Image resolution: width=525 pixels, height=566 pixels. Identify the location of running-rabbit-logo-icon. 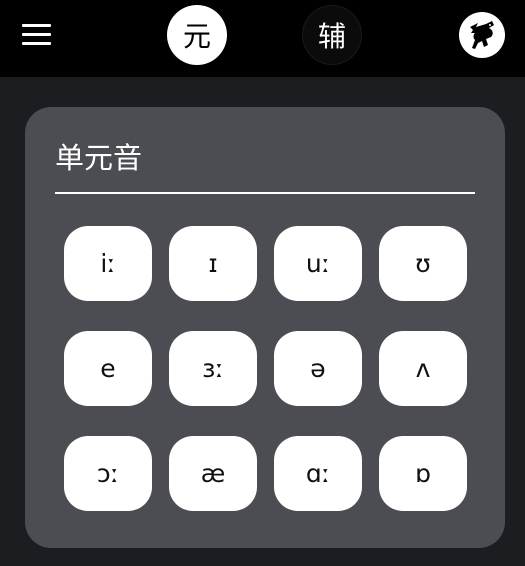
(482, 35).